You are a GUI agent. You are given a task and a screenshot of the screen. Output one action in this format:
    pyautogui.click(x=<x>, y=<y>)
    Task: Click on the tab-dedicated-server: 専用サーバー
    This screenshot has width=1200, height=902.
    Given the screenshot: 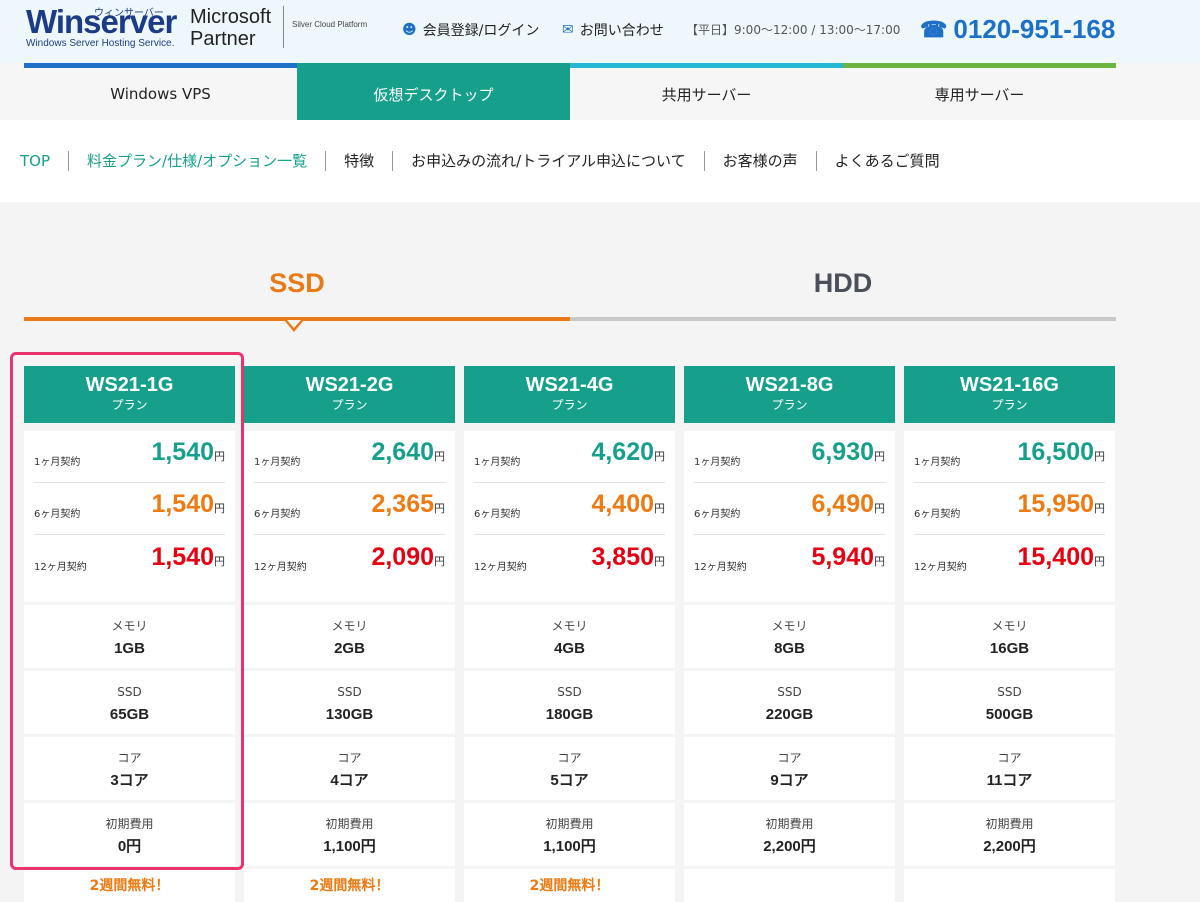 What is the action you would take?
    pyautogui.click(x=979, y=91)
    